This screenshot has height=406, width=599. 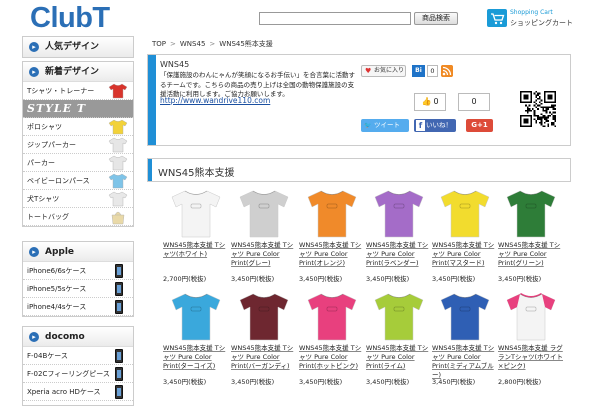 I want to click on popular-designs-box: ▸ 人気デザイン, so click(x=78, y=47).